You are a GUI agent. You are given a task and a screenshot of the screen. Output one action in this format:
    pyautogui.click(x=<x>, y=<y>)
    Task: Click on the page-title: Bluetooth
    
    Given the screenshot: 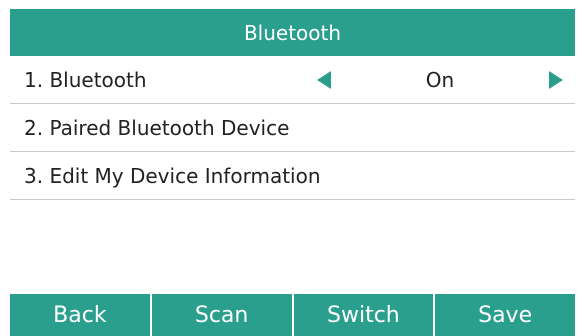 What is the action you would take?
    pyautogui.click(x=292, y=32)
    